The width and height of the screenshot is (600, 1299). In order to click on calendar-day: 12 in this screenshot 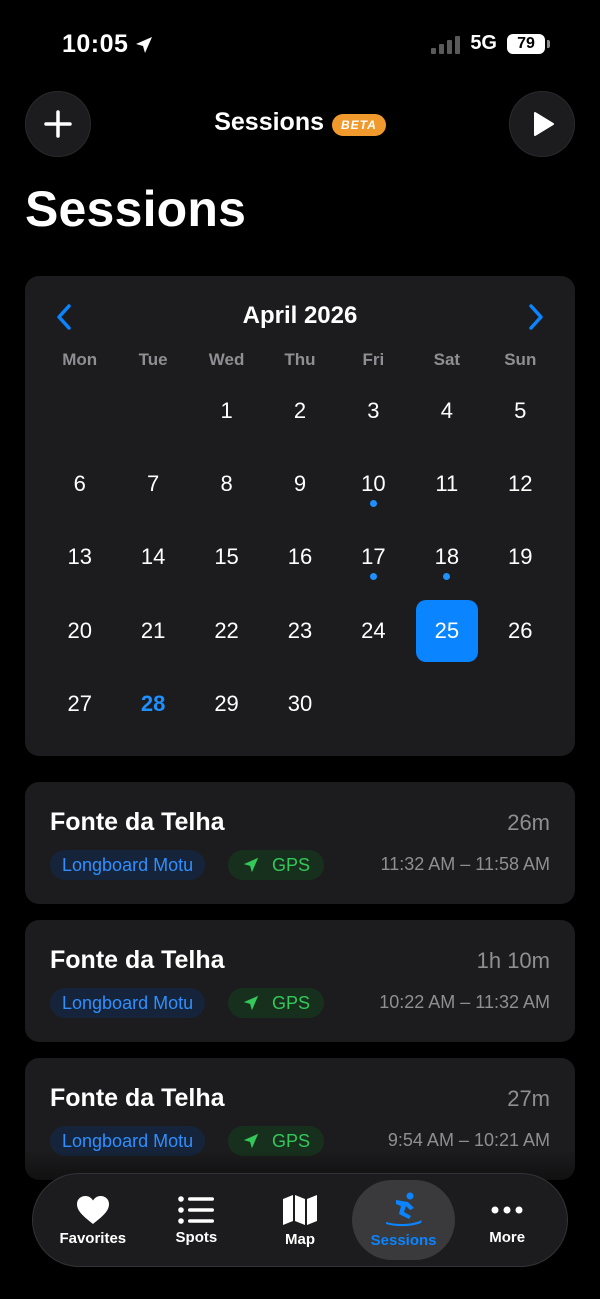, I will do `click(520, 483)`.